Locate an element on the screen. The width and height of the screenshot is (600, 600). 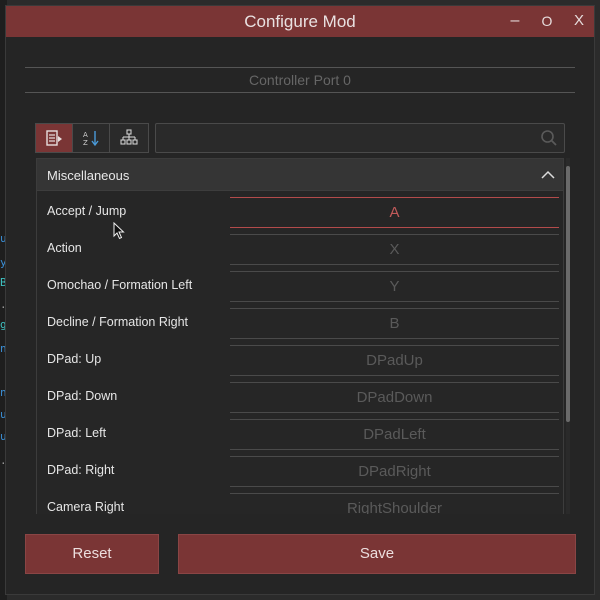
reset-button: Reset is located at coordinates (92, 554).